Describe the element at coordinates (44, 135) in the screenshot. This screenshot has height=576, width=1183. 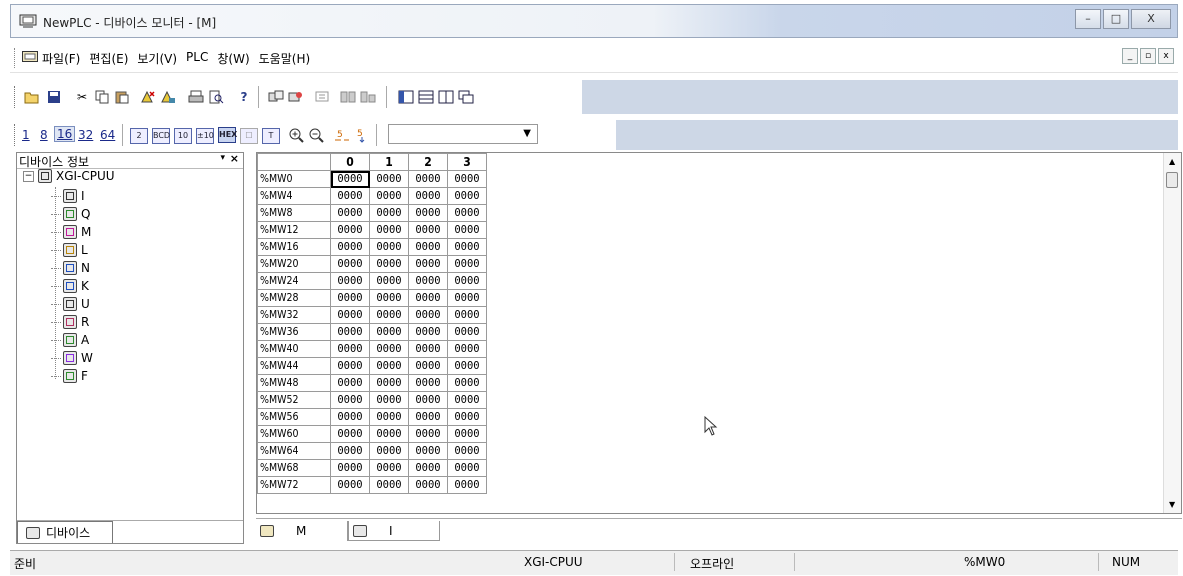
I see `format-8-bit: 8` at that location.